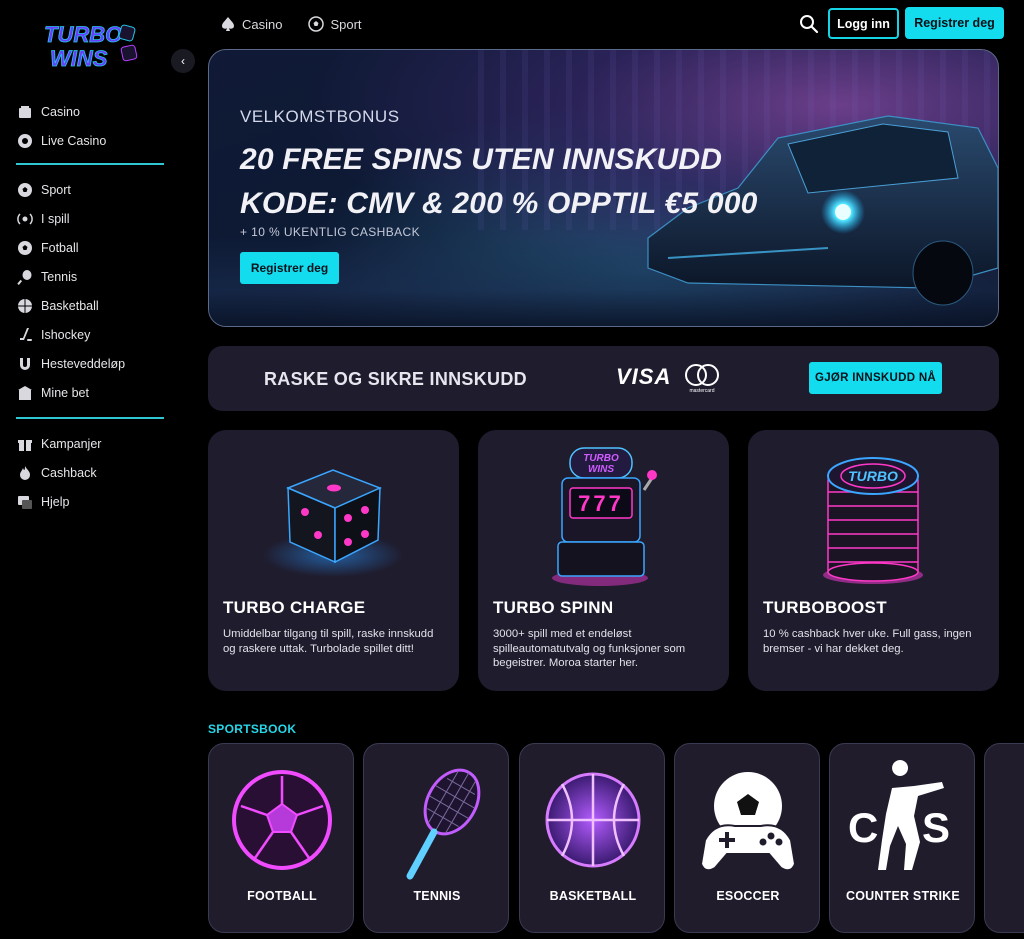 The width and height of the screenshot is (1024, 939). Describe the element at coordinates (83, 34) in the screenshot. I see `logo-text-top: TURBO` at that location.